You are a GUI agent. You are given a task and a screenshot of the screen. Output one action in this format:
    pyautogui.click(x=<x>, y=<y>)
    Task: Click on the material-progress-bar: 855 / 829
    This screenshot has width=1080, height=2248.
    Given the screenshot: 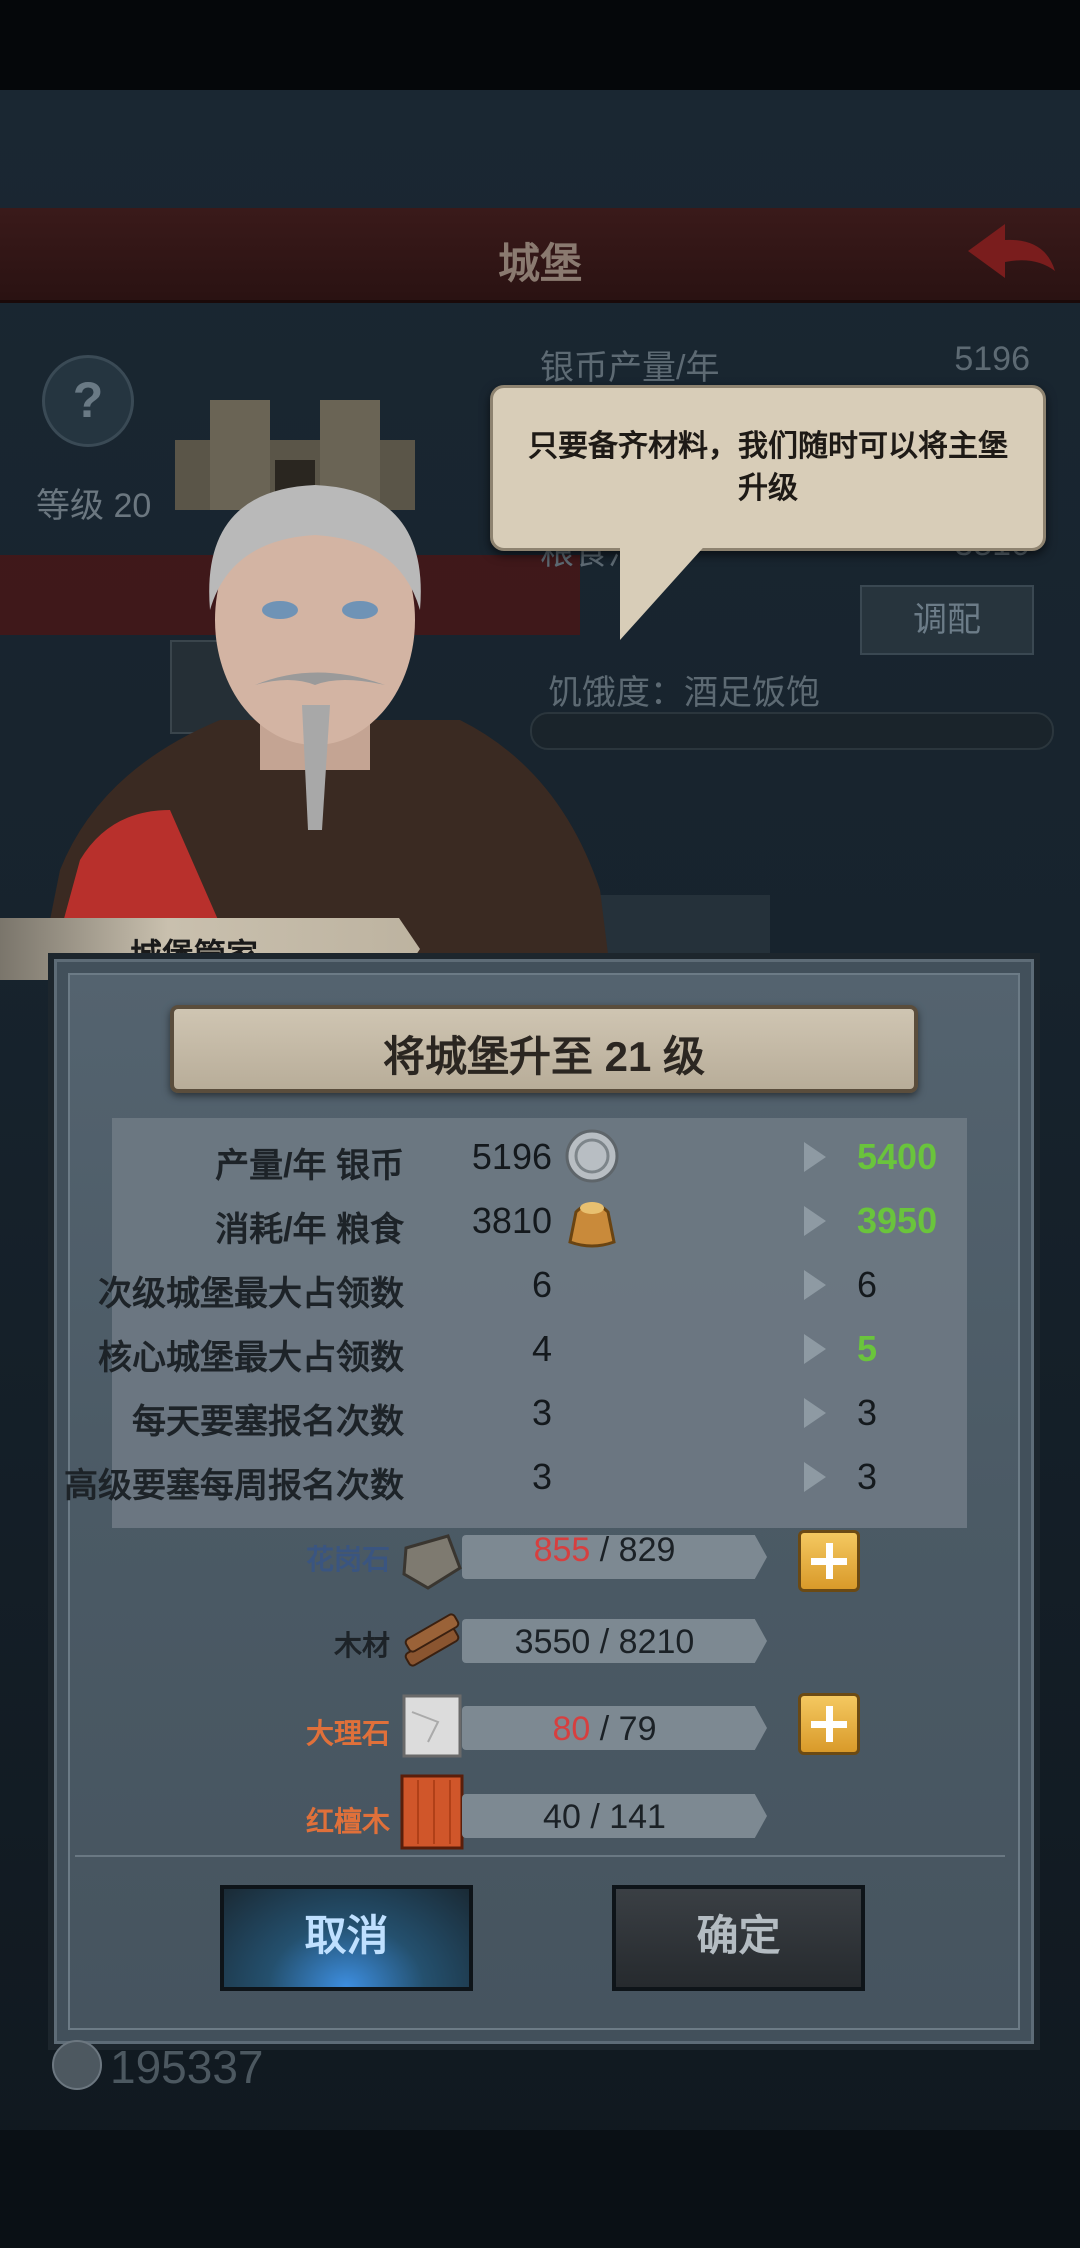 What is the action you would take?
    pyautogui.click(x=614, y=1557)
    